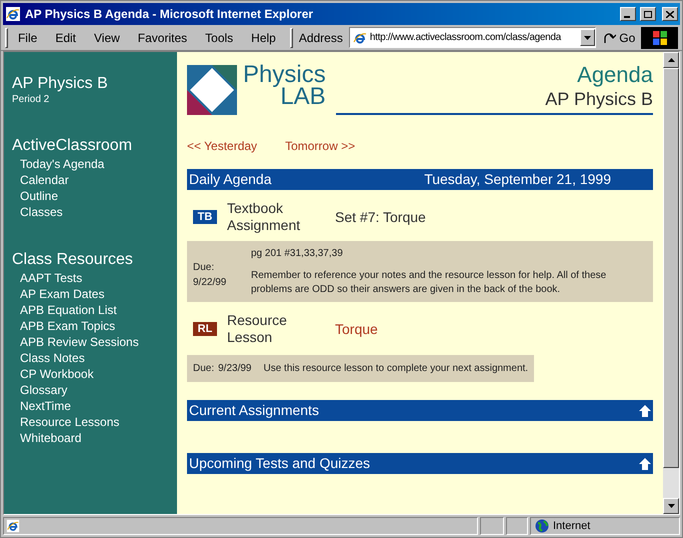 Image resolution: width=683 pixels, height=538 pixels. I want to click on badge: RL, so click(205, 329).